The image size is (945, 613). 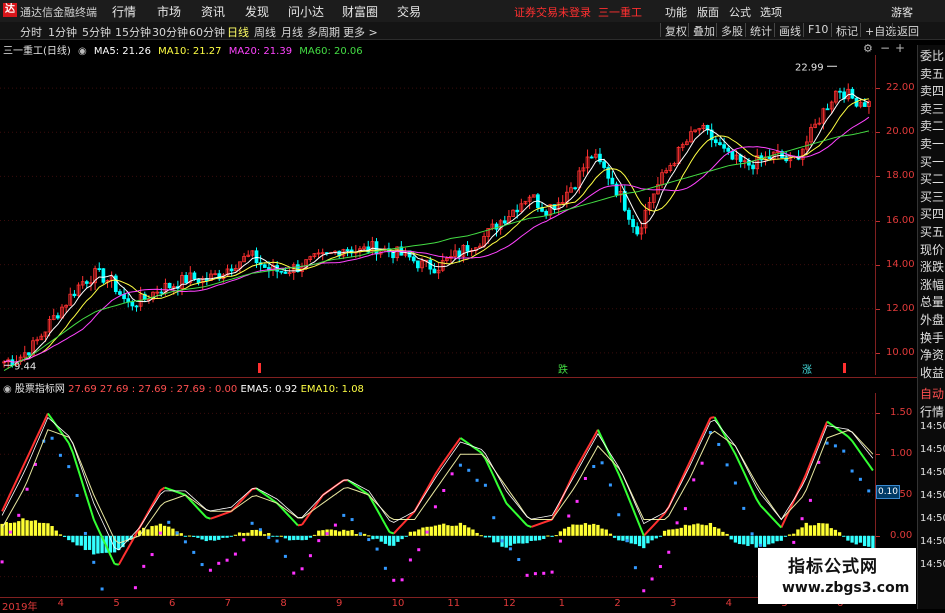 What do you see at coordinates (885, 48) in the screenshot?
I see `minus-icon: −` at bounding box center [885, 48].